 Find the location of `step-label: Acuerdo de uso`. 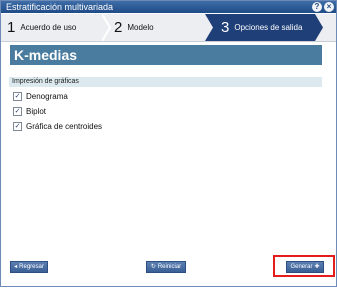

step-label: Acuerdo de uso is located at coordinates (48, 27).